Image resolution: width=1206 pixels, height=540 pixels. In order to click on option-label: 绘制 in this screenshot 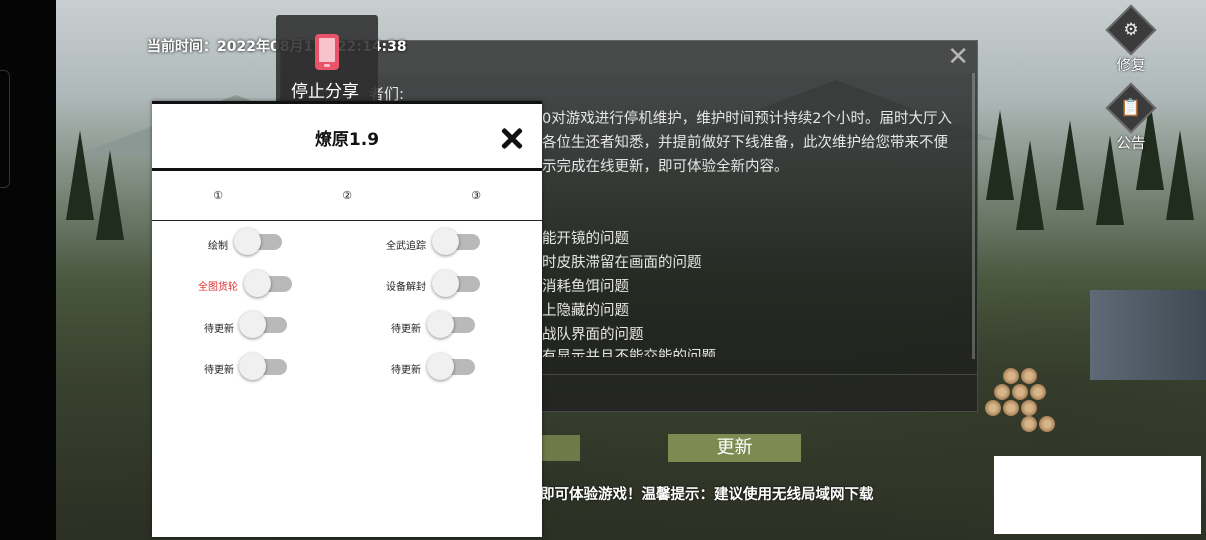, I will do `click(218, 246)`.